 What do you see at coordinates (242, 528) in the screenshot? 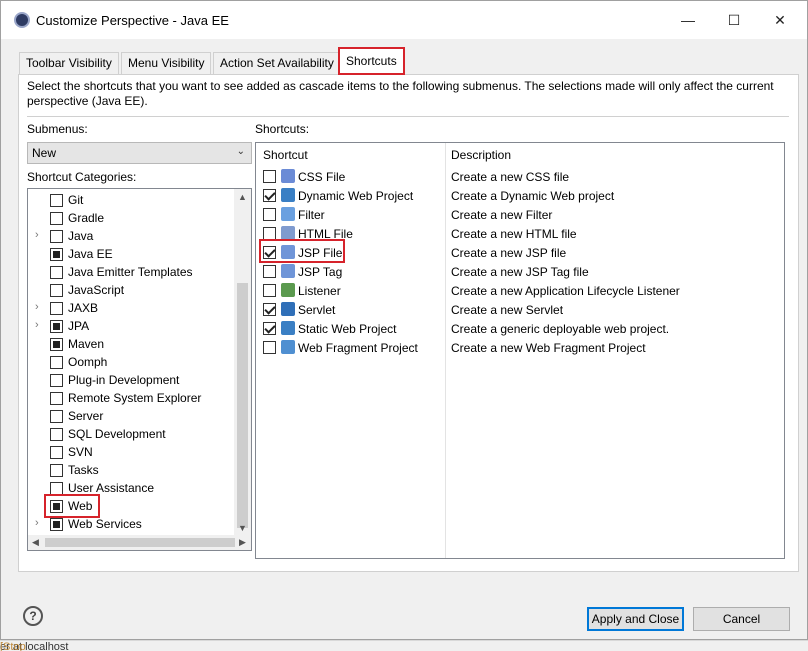
I see `scroll-down-icon: ▼` at bounding box center [242, 528].